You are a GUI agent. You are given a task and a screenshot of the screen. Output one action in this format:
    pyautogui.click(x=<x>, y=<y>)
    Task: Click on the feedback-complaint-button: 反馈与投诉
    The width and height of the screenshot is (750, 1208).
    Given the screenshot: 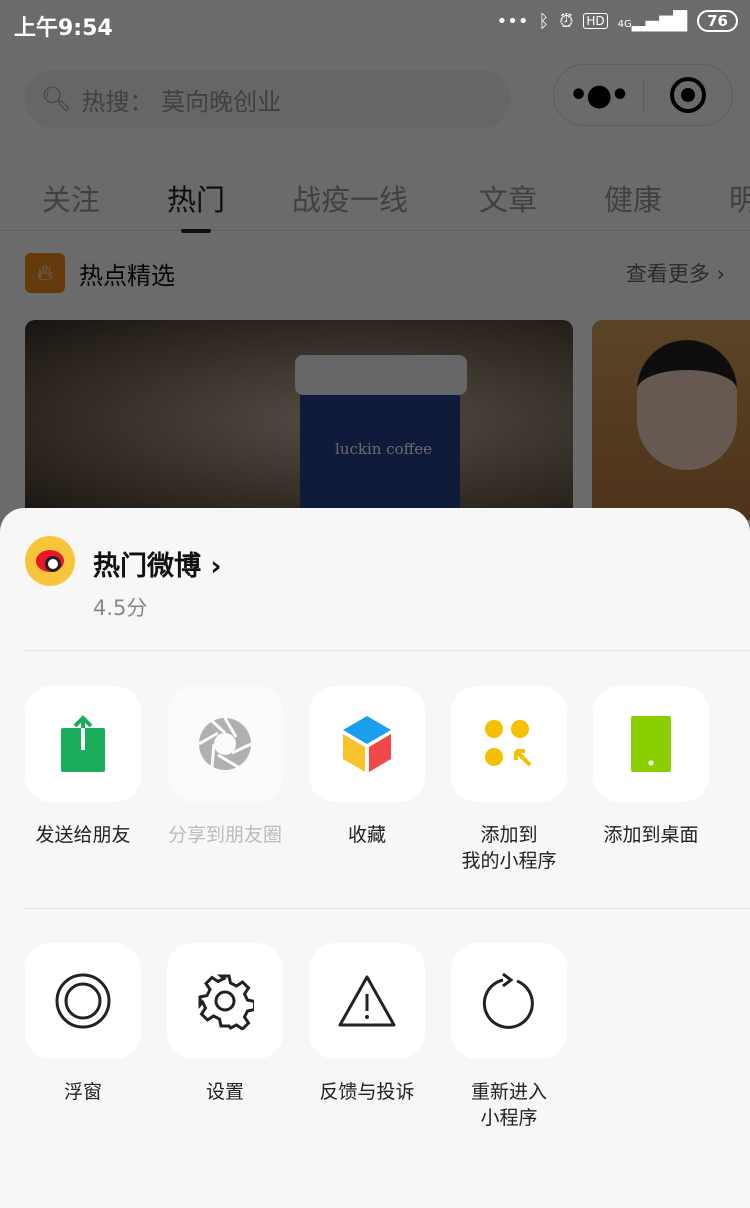 What is the action you would take?
    pyautogui.click(x=367, y=1024)
    